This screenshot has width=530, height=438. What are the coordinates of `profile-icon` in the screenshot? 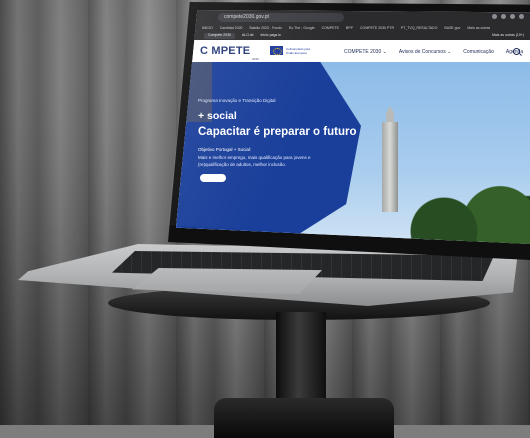 It's located at (512, 16).